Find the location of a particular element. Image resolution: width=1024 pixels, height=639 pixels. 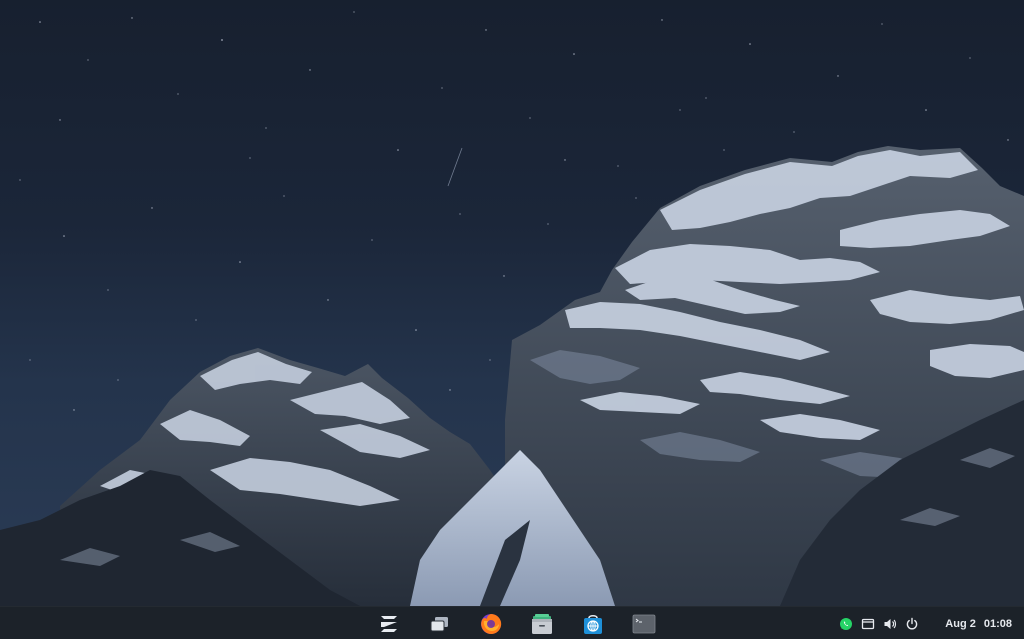

power-icon is located at coordinates (912, 623).